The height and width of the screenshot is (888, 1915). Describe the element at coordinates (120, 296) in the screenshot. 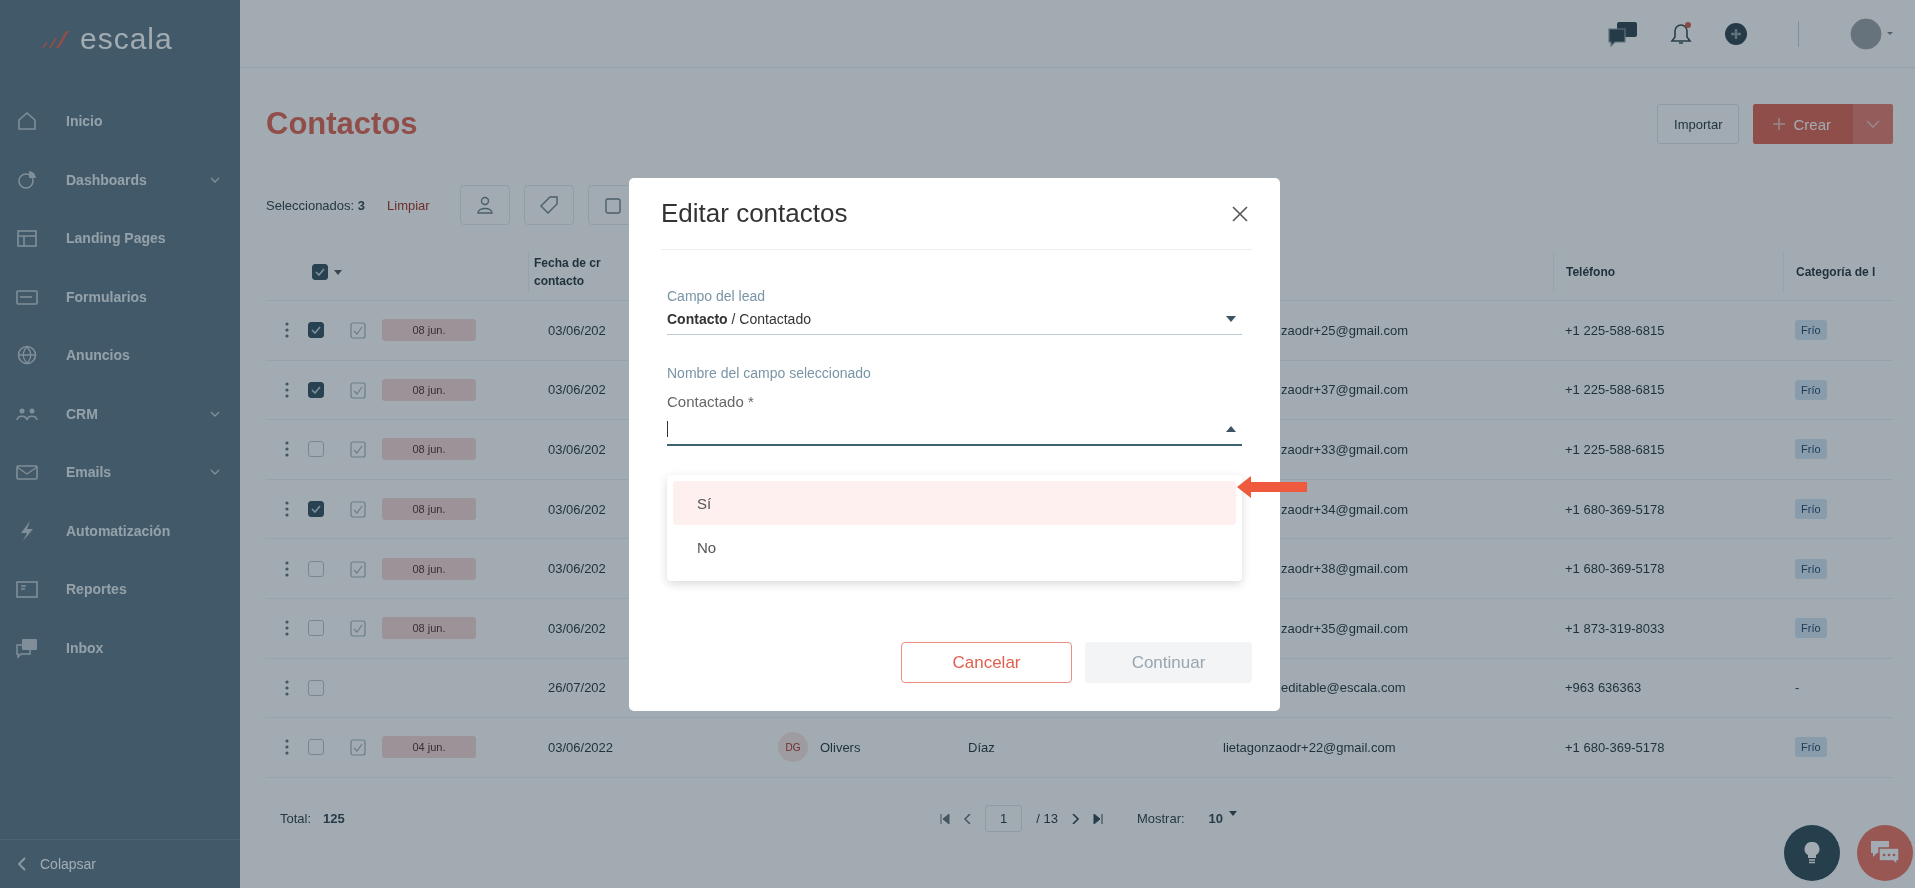

I see `nav-item: Formularios` at that location.